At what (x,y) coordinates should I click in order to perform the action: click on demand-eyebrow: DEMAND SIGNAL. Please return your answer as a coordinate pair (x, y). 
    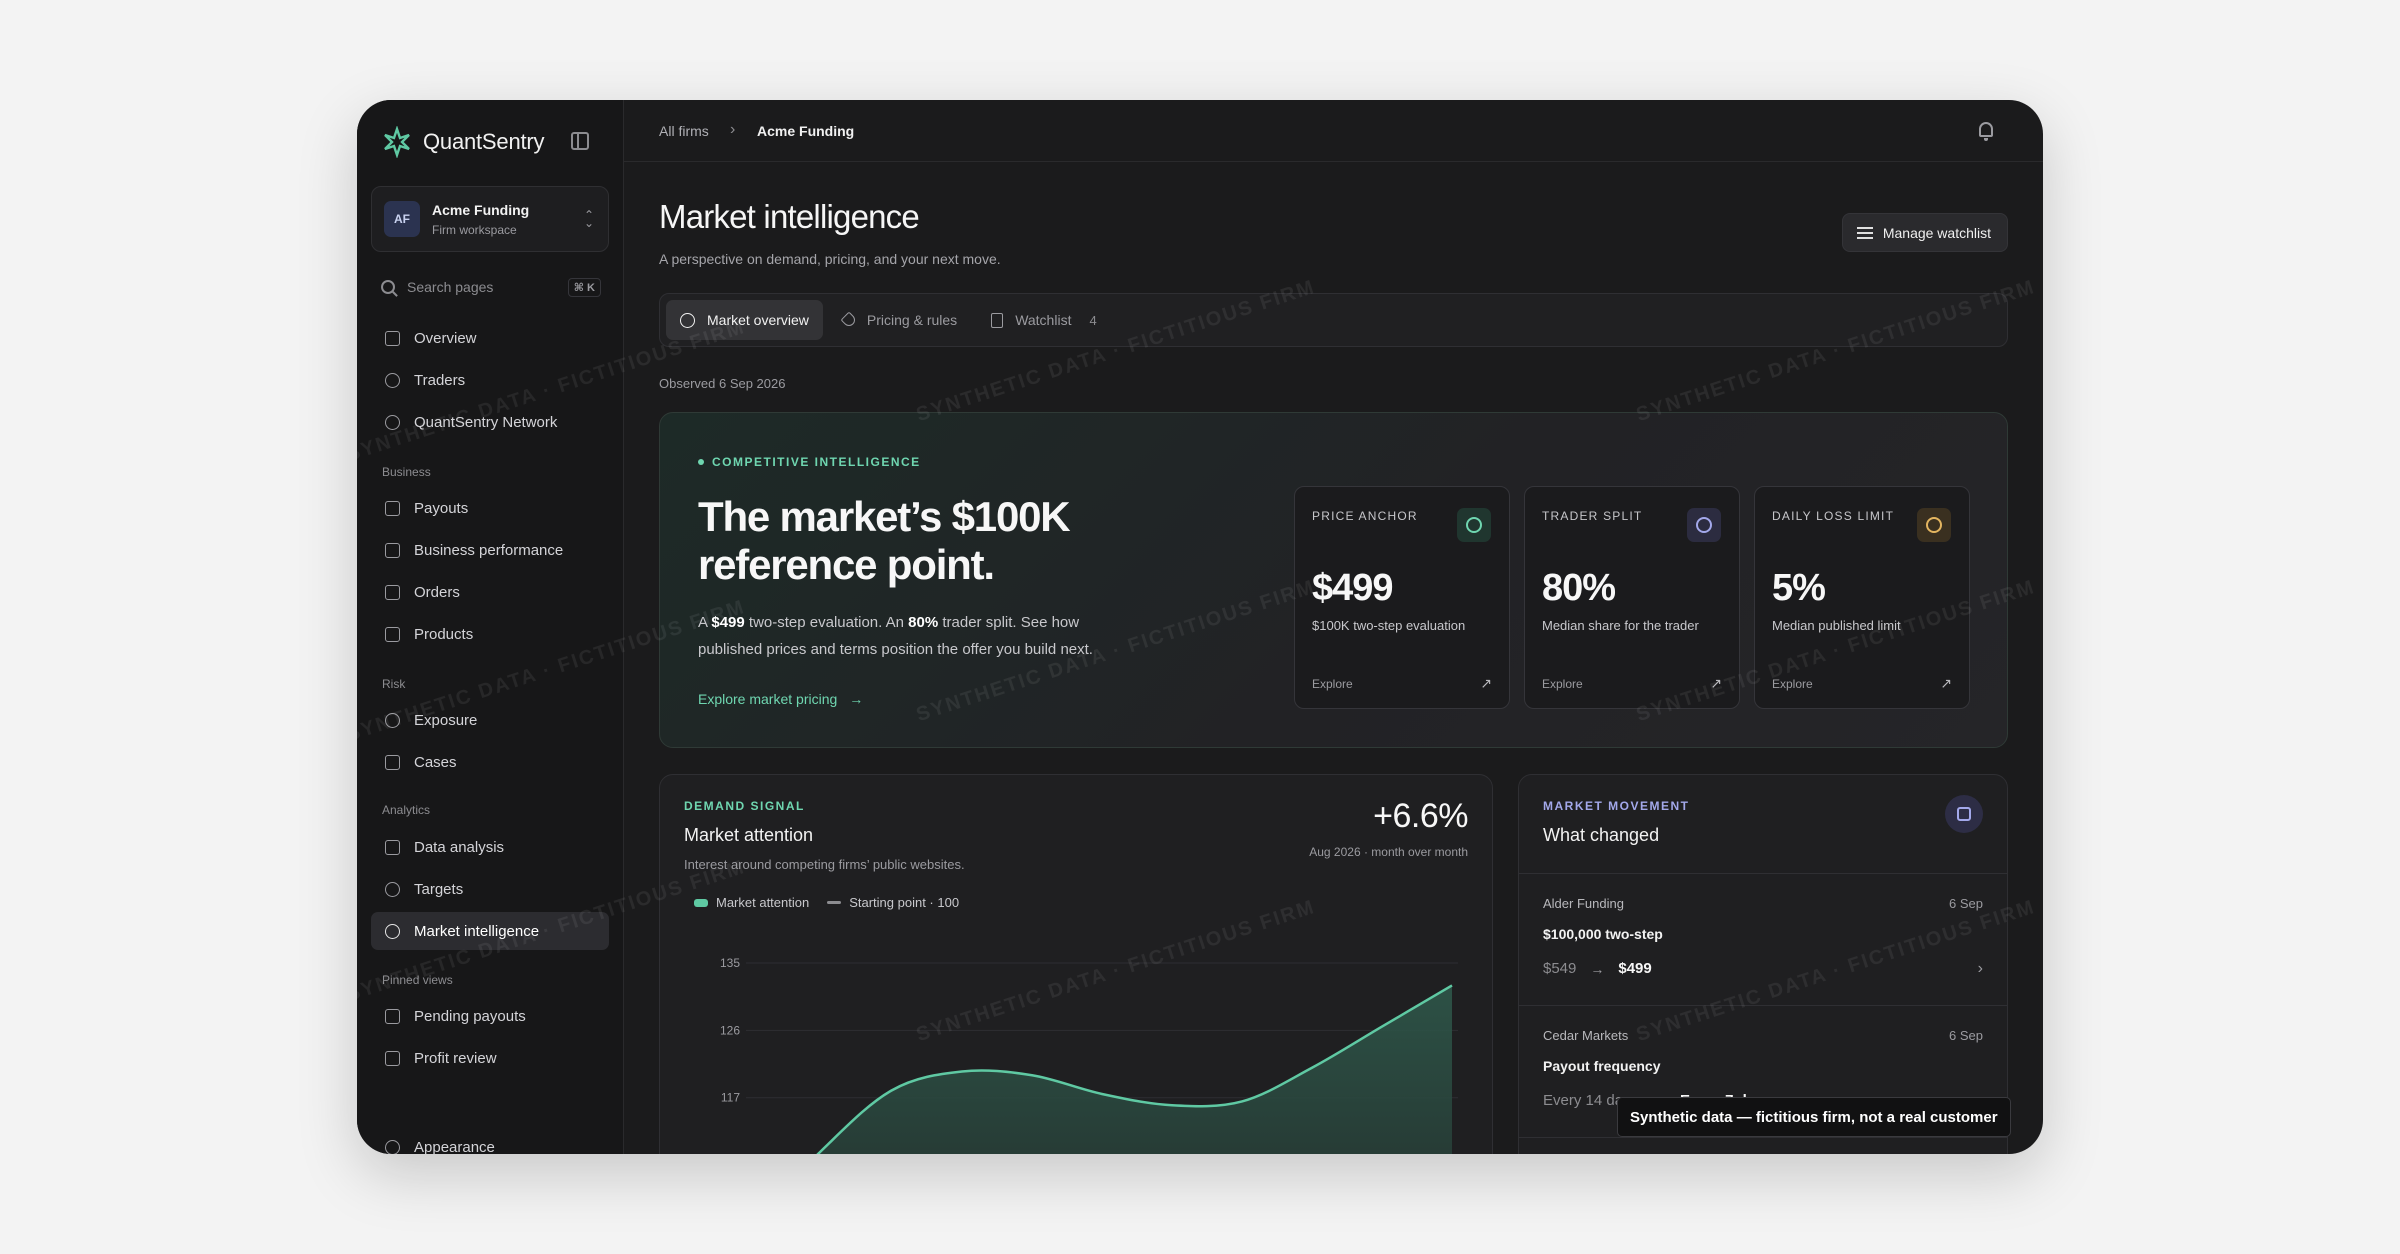
    Looking at the image, I should click on (744, 806).